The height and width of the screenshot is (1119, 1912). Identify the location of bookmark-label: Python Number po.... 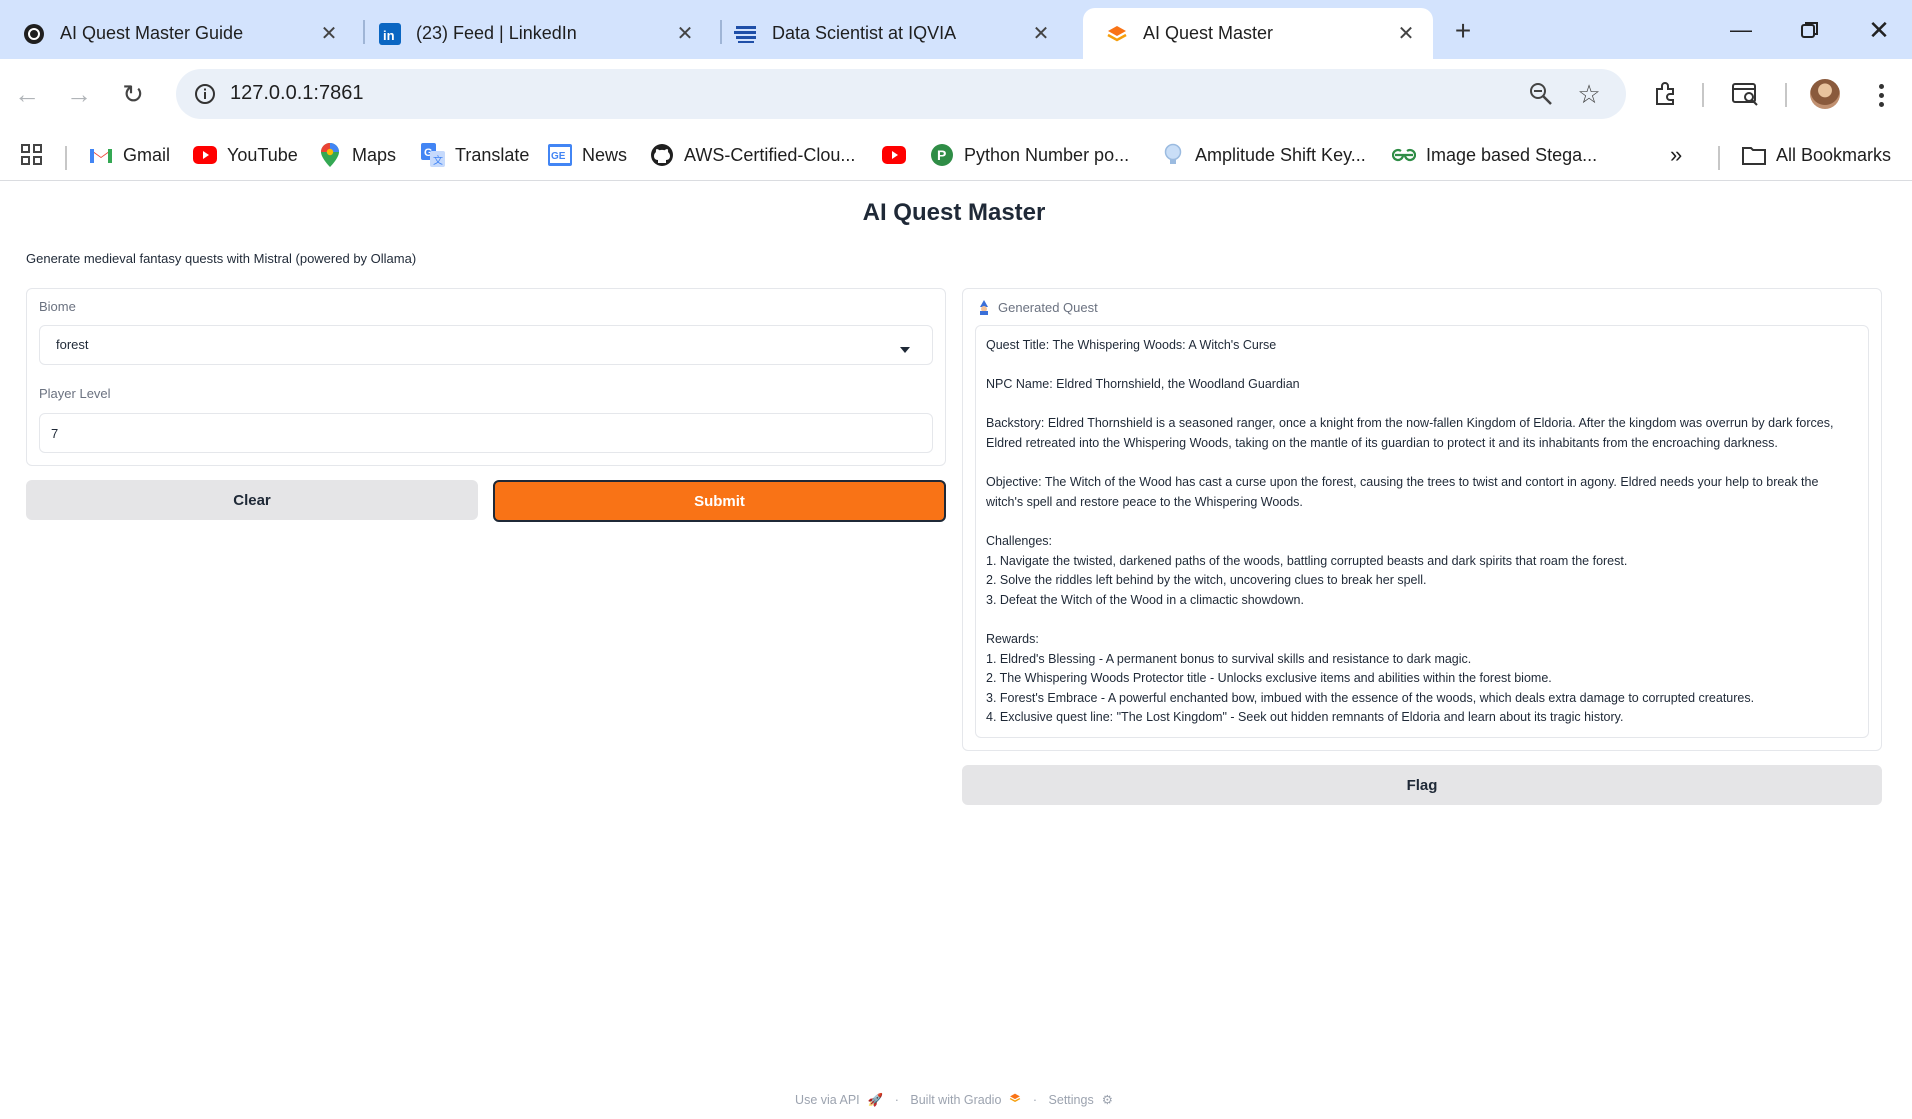
(1047, 154).